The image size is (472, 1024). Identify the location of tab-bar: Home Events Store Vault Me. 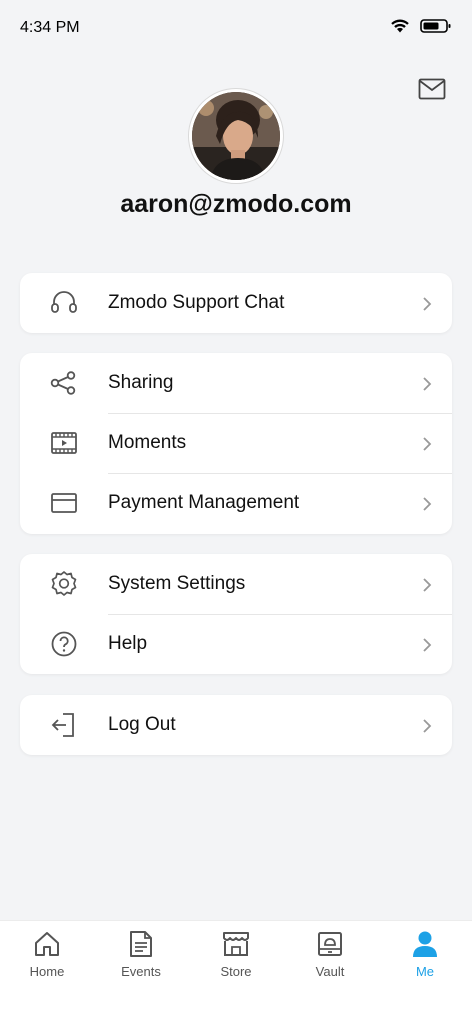
(236, 972).